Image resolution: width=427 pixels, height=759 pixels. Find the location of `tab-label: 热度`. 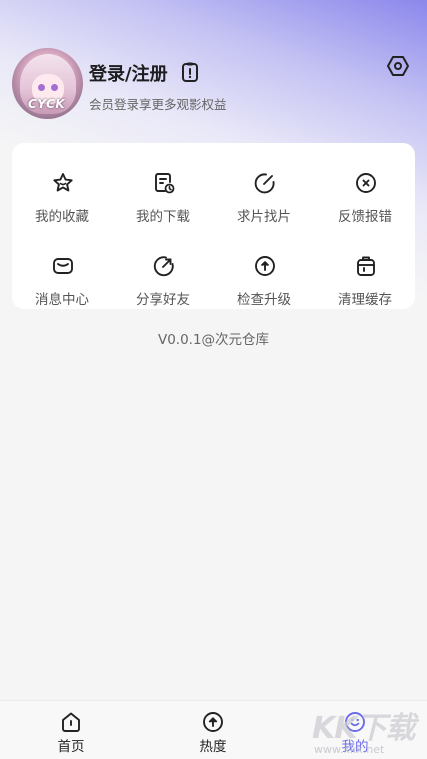

tab-label: 热度 is located at coordinates (213, 747).